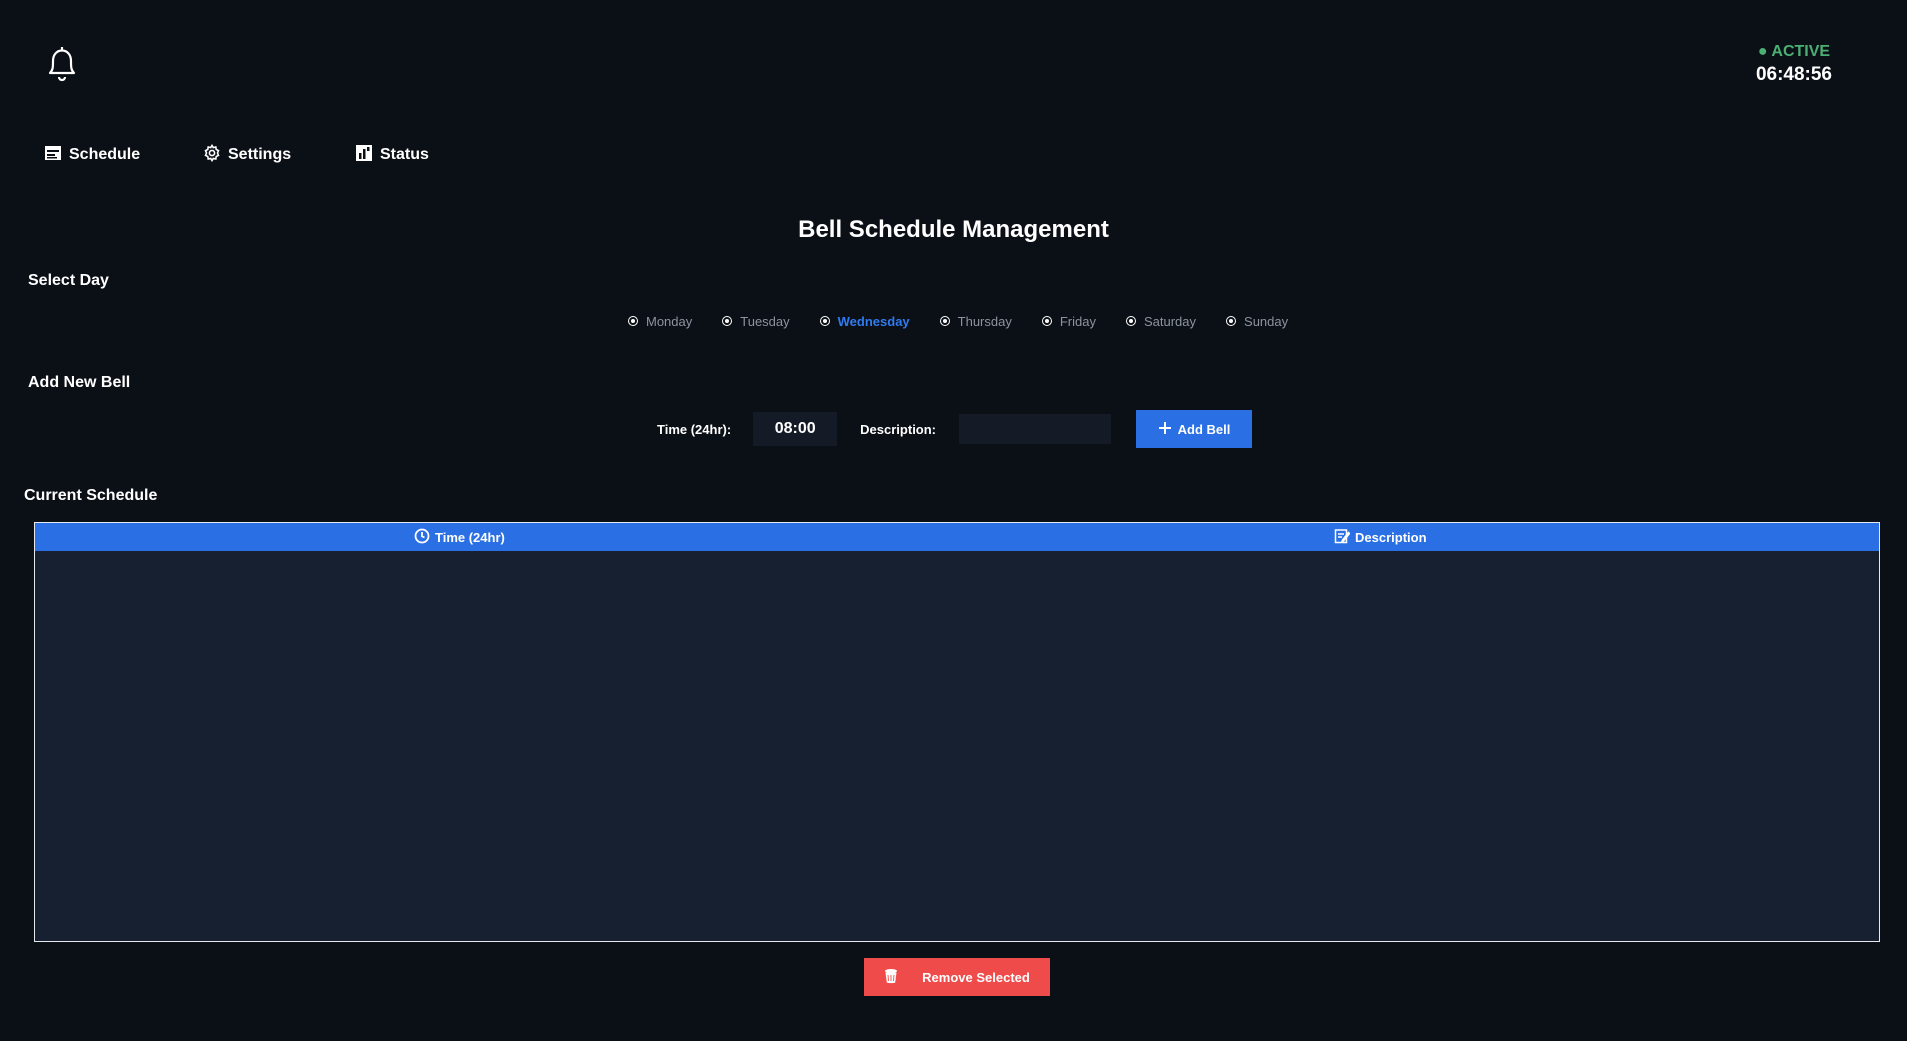 Image resolution: width=1907 pixels, height=1041 pixels. What do you see at coordinates (1077, 321) in the screenshot?
I see `day-label: Friday` at bounding box center [1077, 321].